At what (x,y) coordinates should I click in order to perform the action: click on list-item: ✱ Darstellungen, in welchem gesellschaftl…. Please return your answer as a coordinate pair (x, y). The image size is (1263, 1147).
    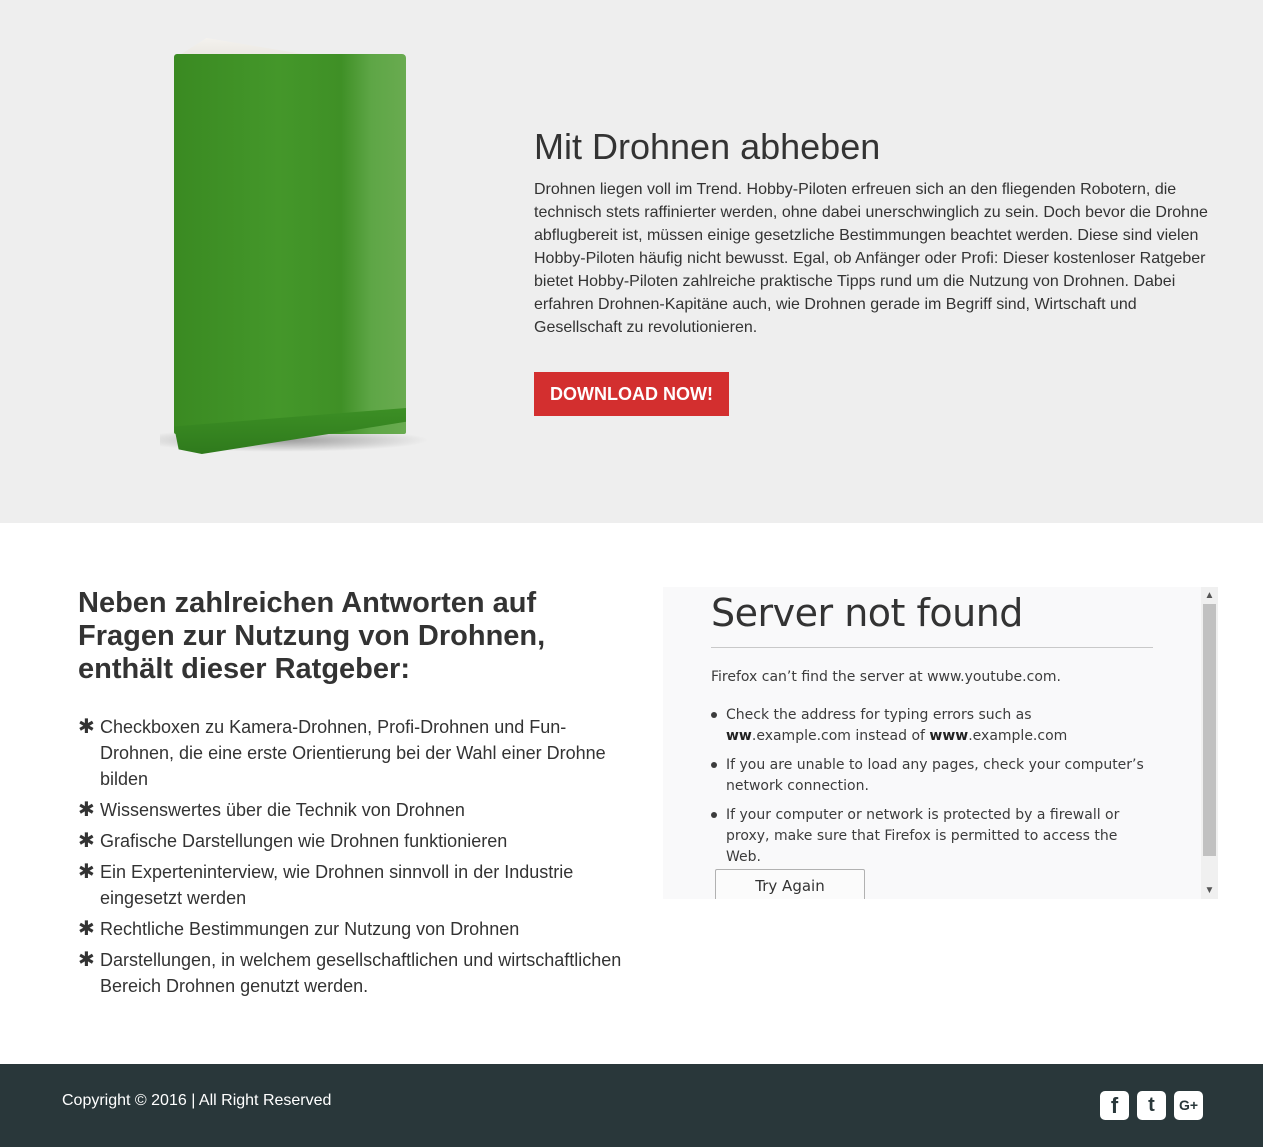
    Looking at the image, I should click on (358, 973).